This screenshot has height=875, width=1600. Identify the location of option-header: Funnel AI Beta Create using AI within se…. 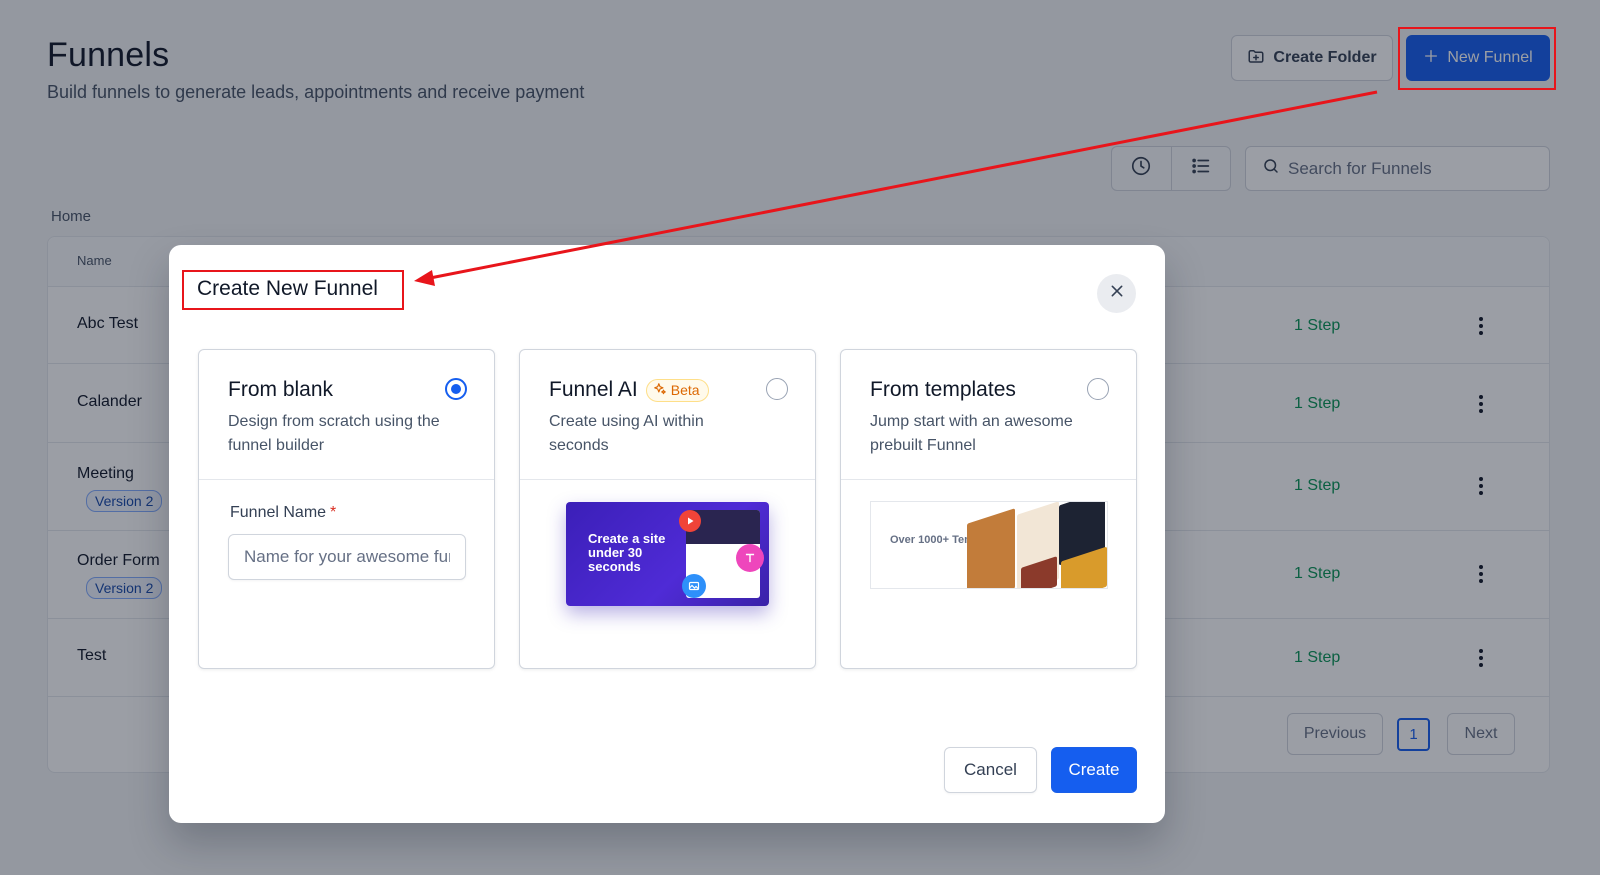
(667, 415).